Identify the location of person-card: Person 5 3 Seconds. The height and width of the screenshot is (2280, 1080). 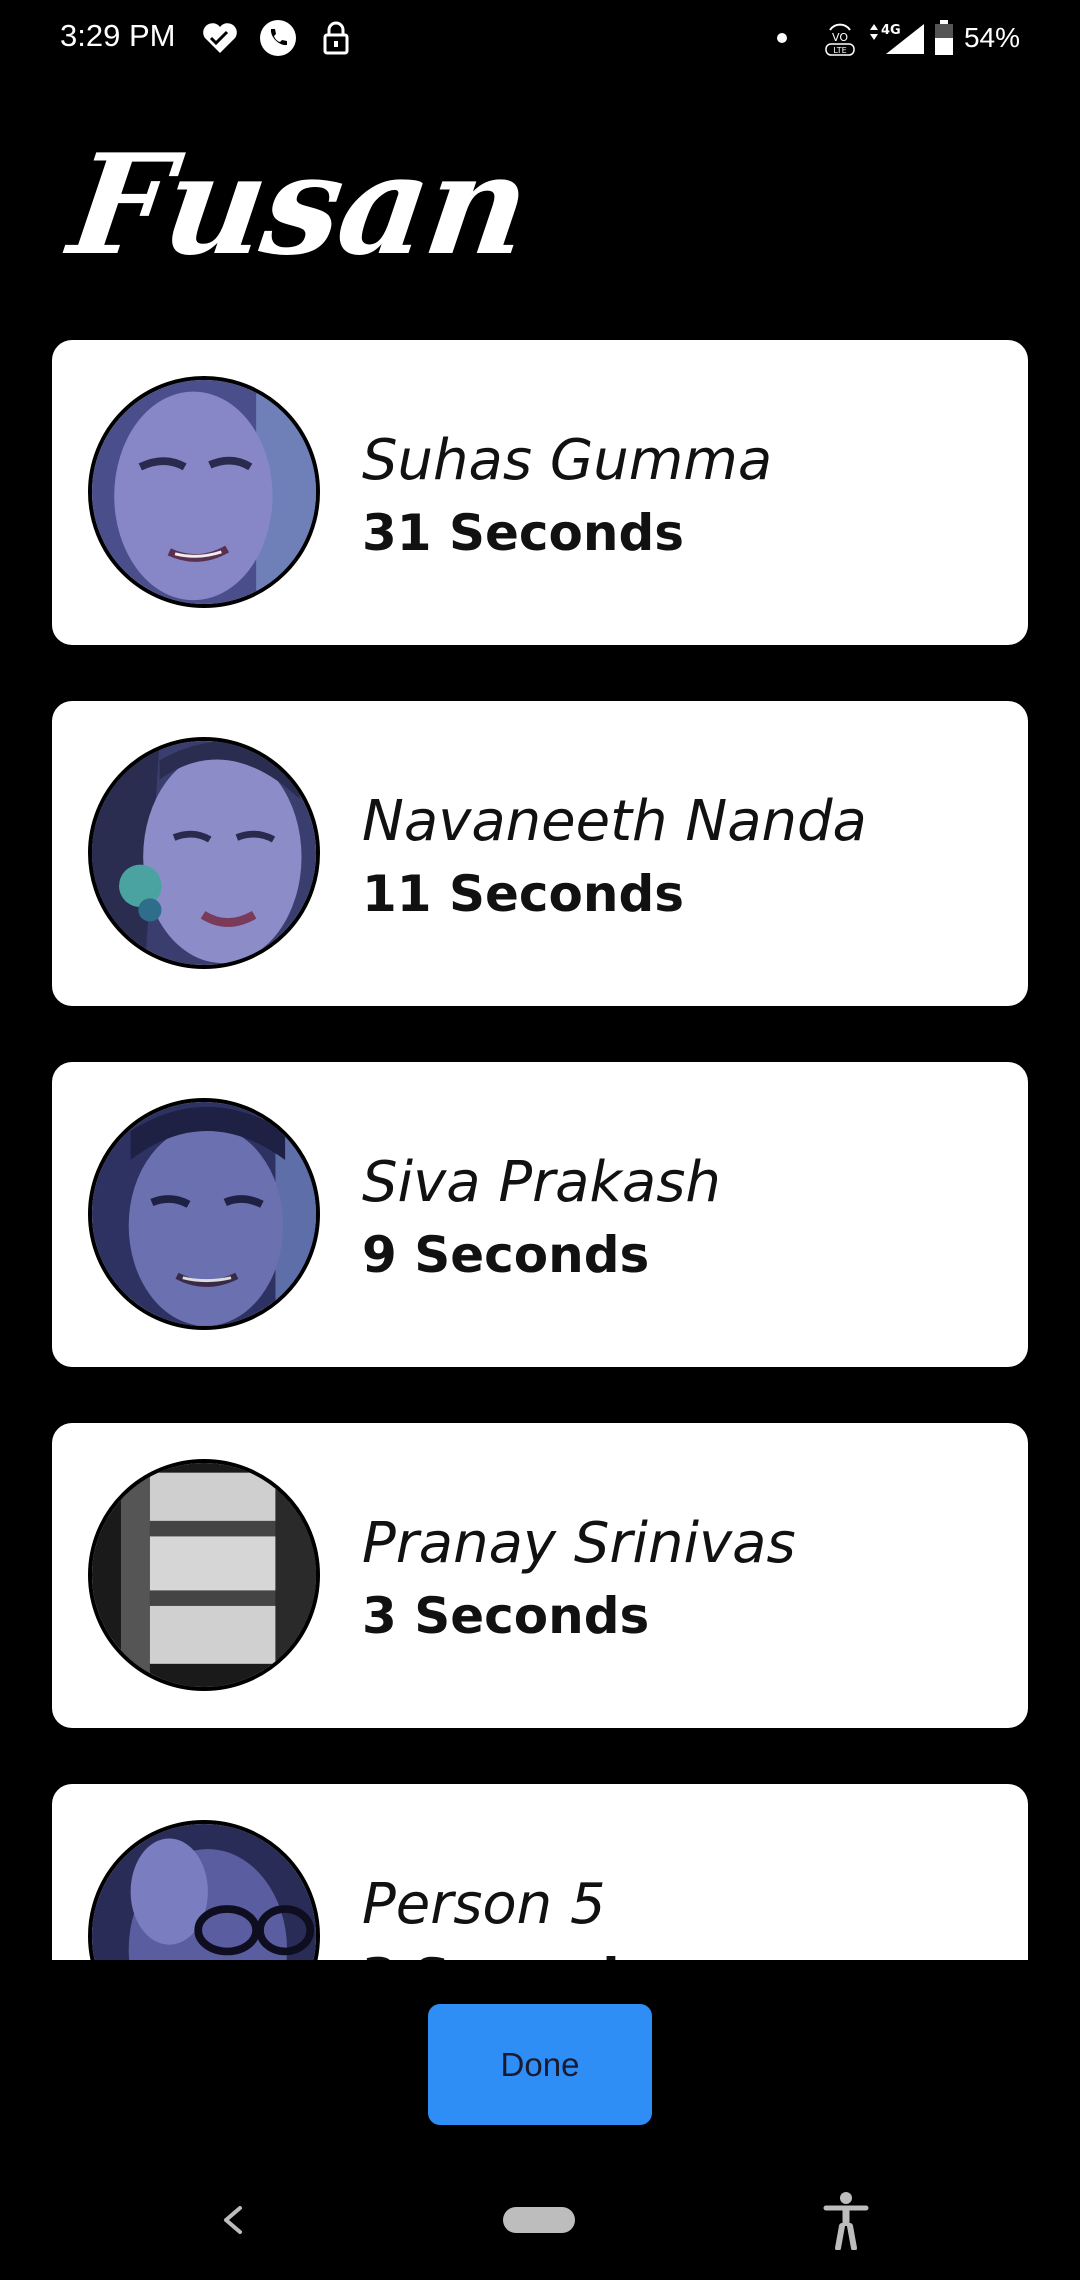
(540, 1872).